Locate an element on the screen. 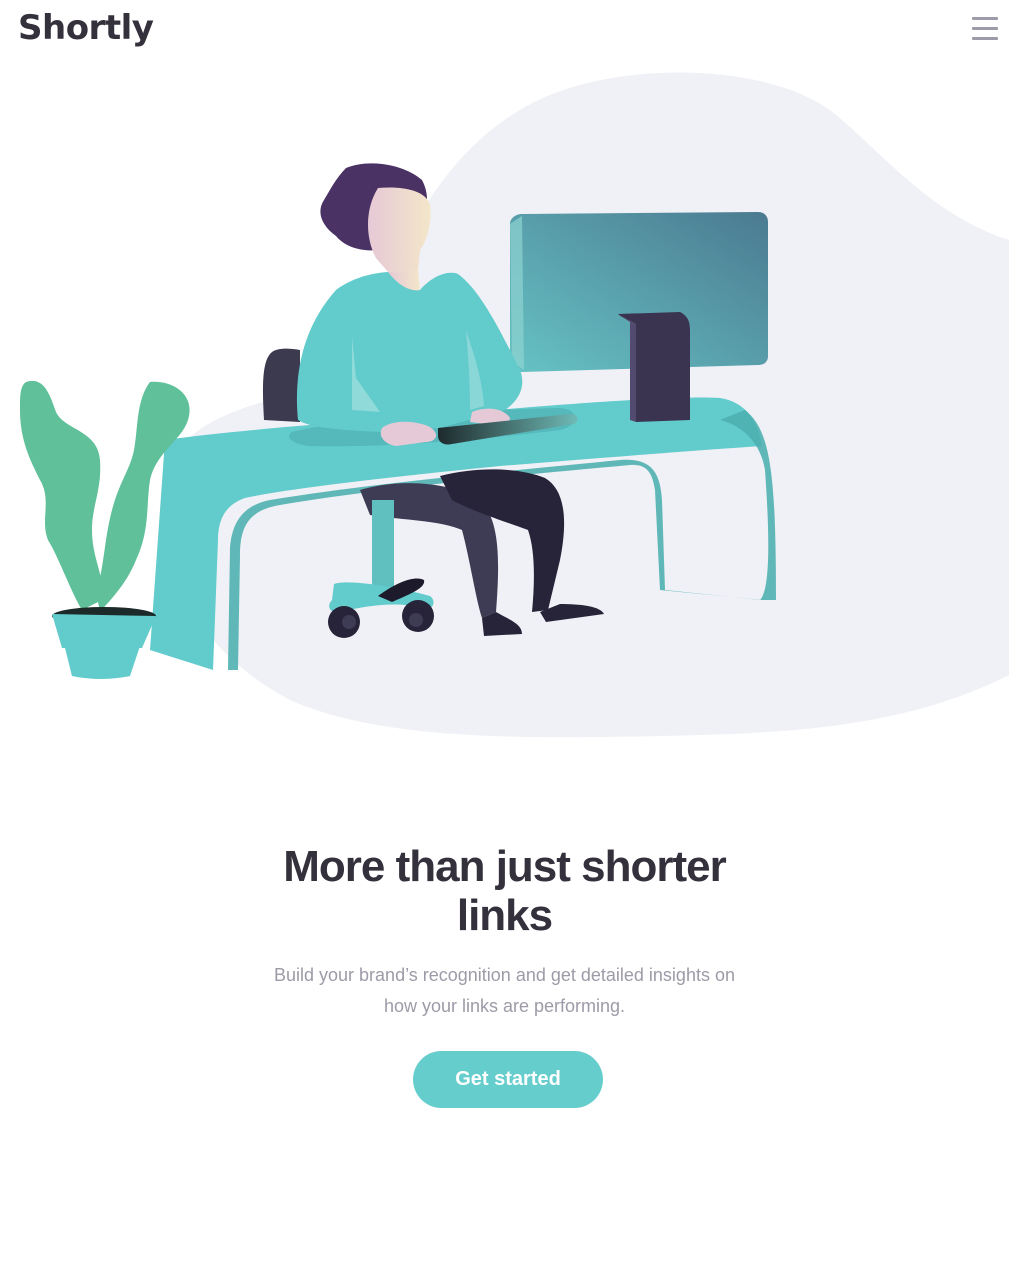  logo: Shortly is located at coordinates (86, 28).